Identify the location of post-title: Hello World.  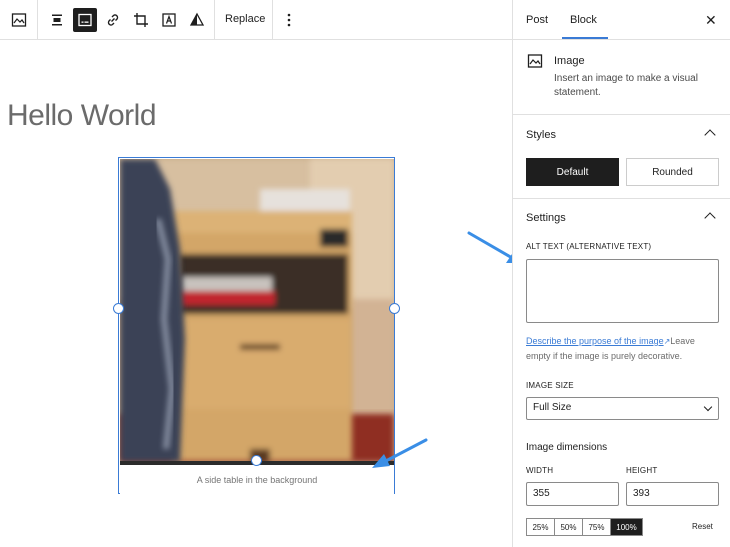
(82, 116).